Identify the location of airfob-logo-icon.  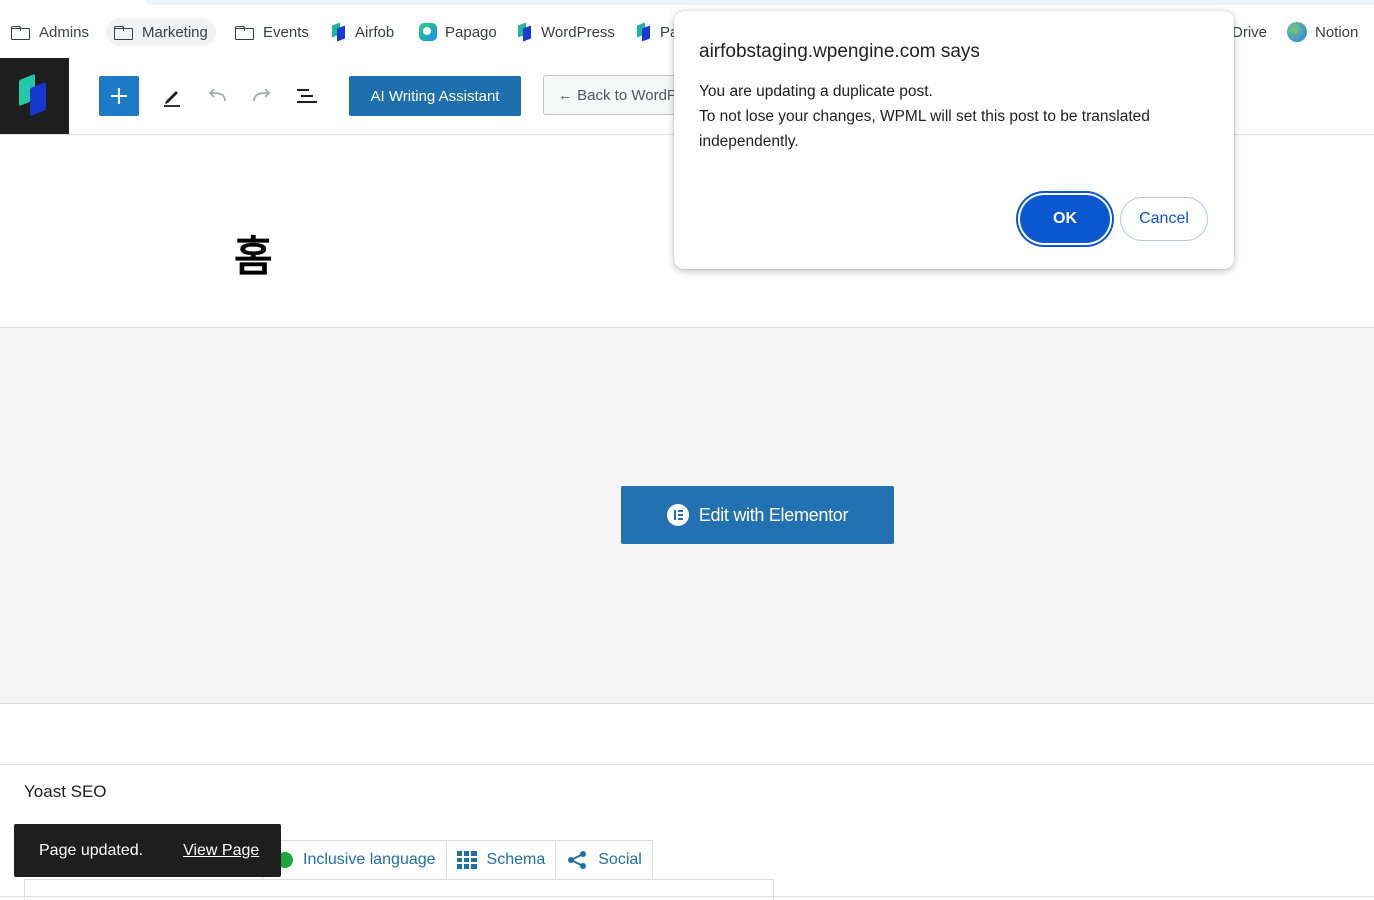
(35, 95).